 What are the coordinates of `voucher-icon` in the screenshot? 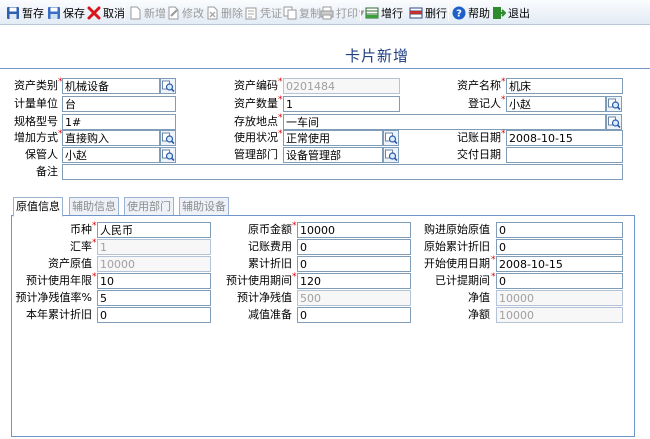 It's located at (251, 13).